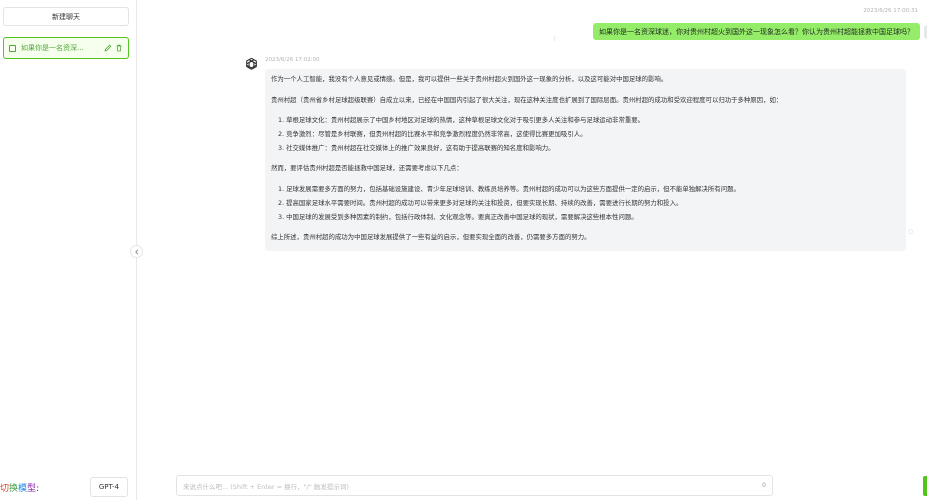  What do you see at coordinates (38, 488) in the screenshot?
I see `model-label-char: :` at bounding box center [38, 488].